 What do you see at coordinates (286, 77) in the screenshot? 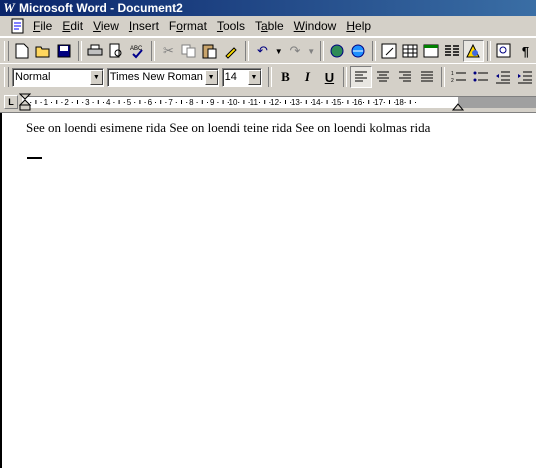
I see `bold-button: B` at bounding box center [286, 77].